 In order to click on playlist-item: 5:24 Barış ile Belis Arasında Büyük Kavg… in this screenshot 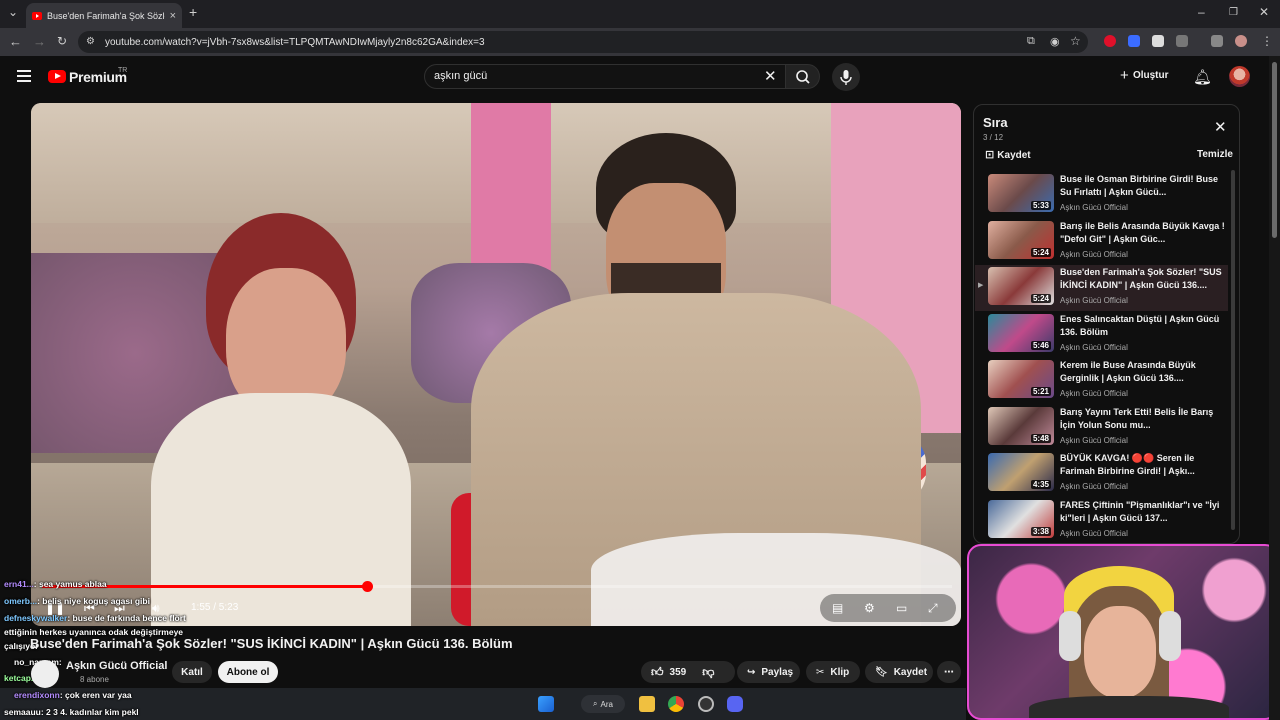, I will do `click(1101, 242)`.